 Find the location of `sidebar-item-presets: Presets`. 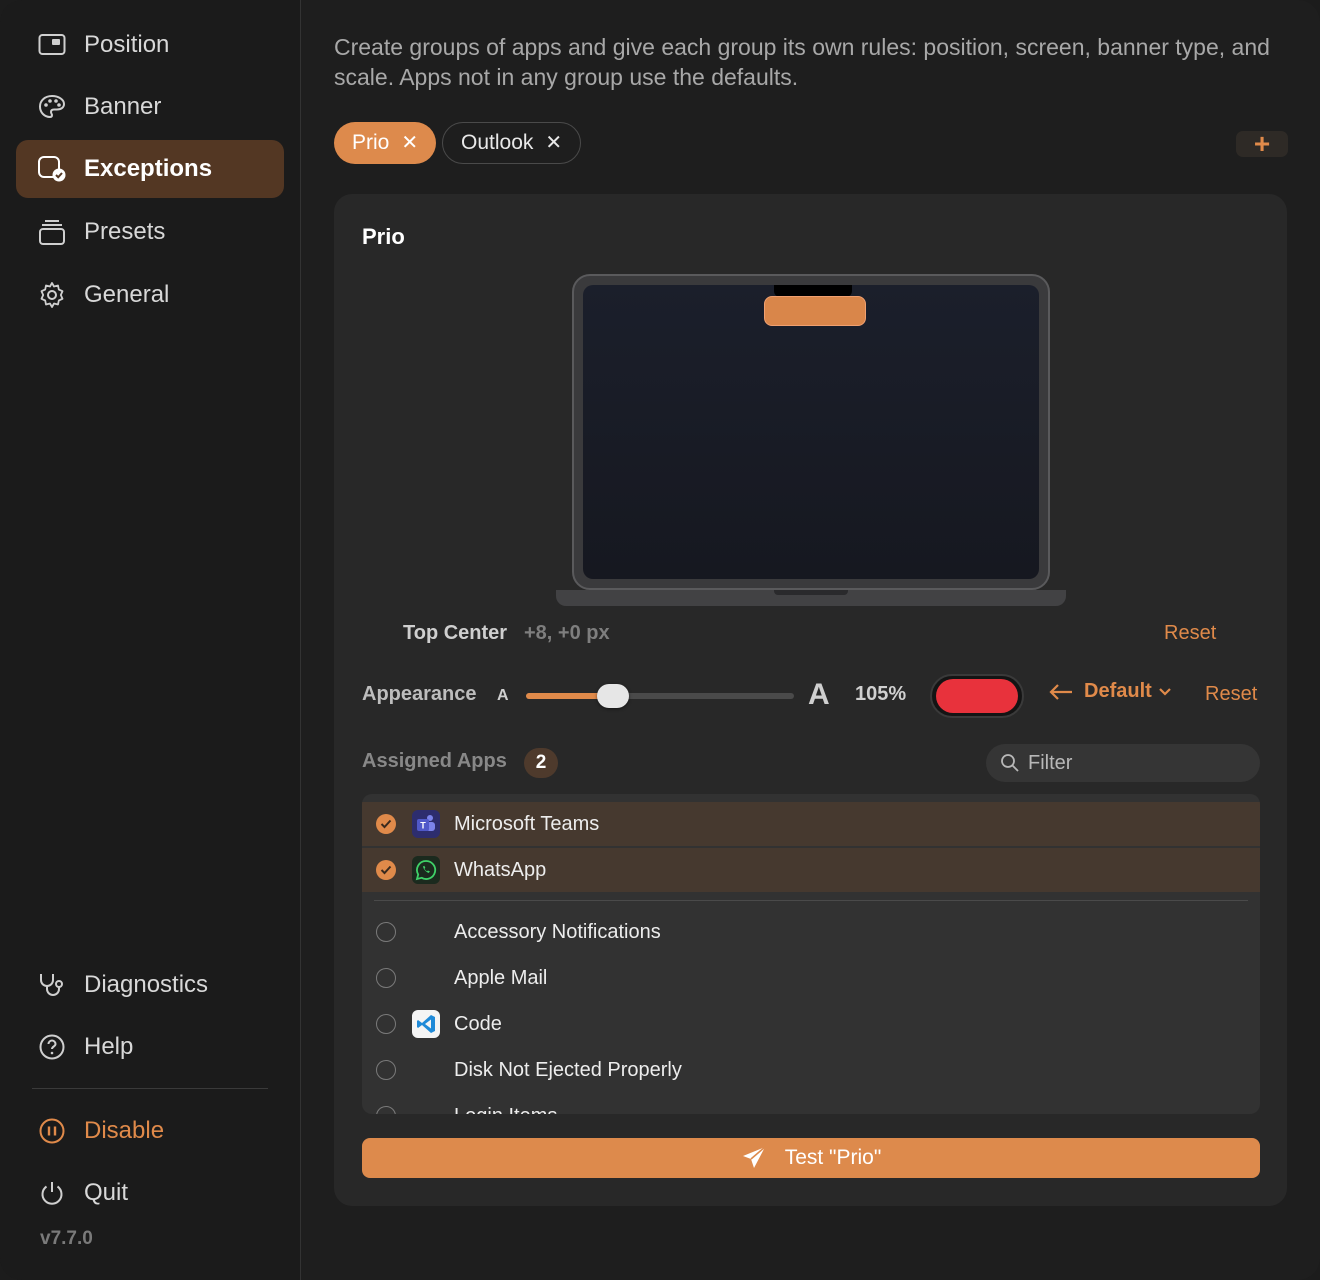

sidebar-item-presets: Presets is located at coordinates (150, 232).